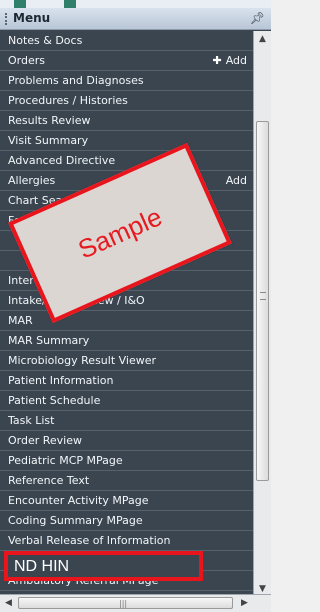 Image resolution: width=320 pixels, height=612 pixels. What do you see at coordinates (126, 81) in the screenshot?
I see `menu-item: Problems and Diagnoses` at bounding box center [126, 81].